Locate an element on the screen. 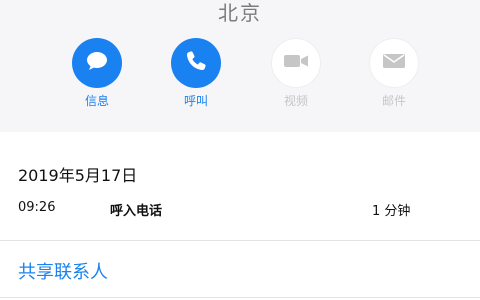  call-duration: 1 分钟 is located at coordinates (391, 211).